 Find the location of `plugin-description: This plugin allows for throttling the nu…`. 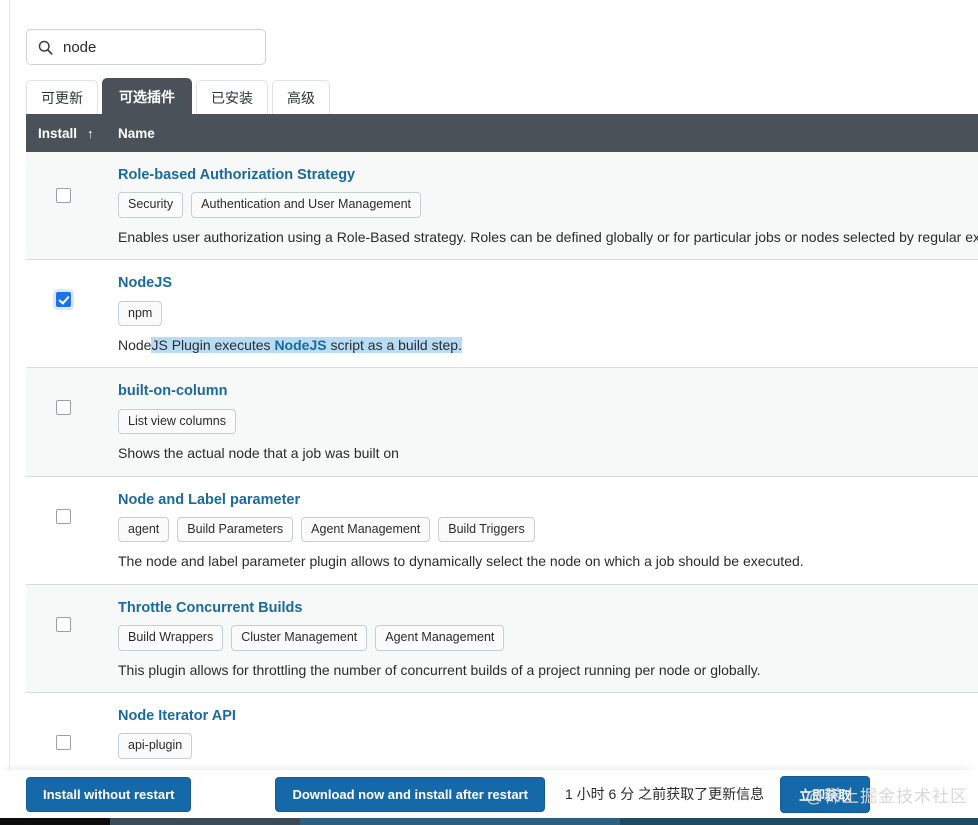

plugin-description: This plugin allows for throttling the nu… is located at coordinates (439, 669).